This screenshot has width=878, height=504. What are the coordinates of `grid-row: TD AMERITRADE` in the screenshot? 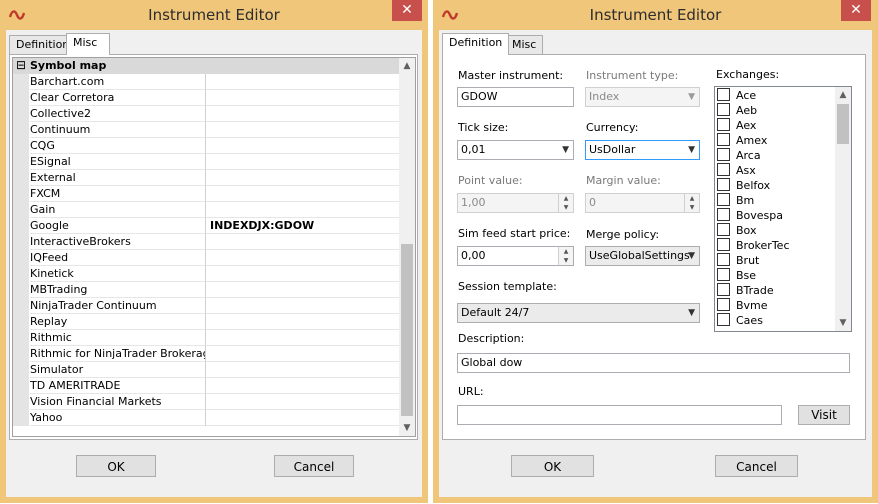 It's located at (208, 386).